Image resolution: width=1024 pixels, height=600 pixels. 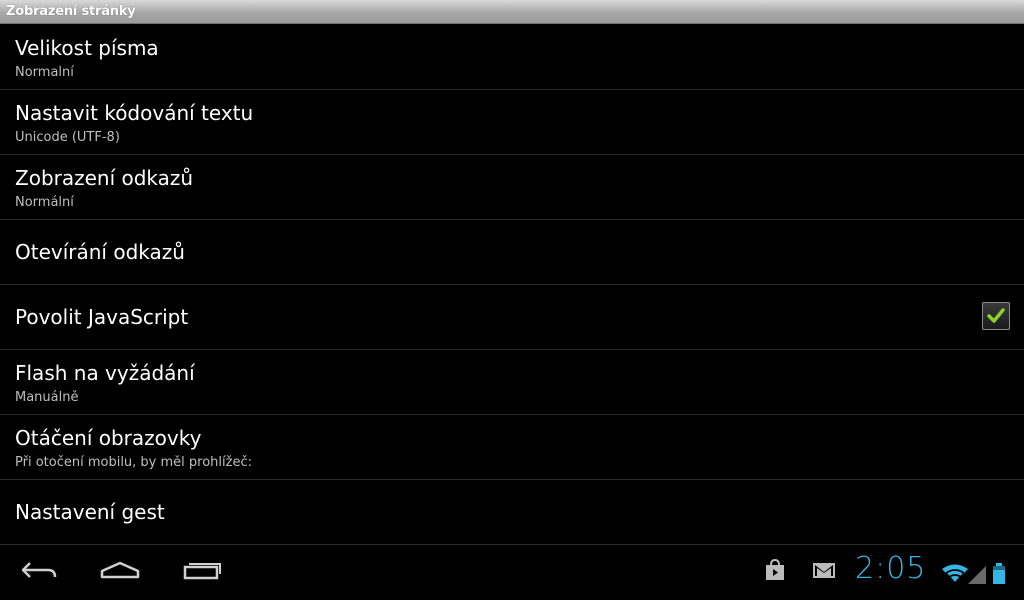 I want to click on setting-enable-javascript: Povolit JavaScript, so click(x=512, y=317).